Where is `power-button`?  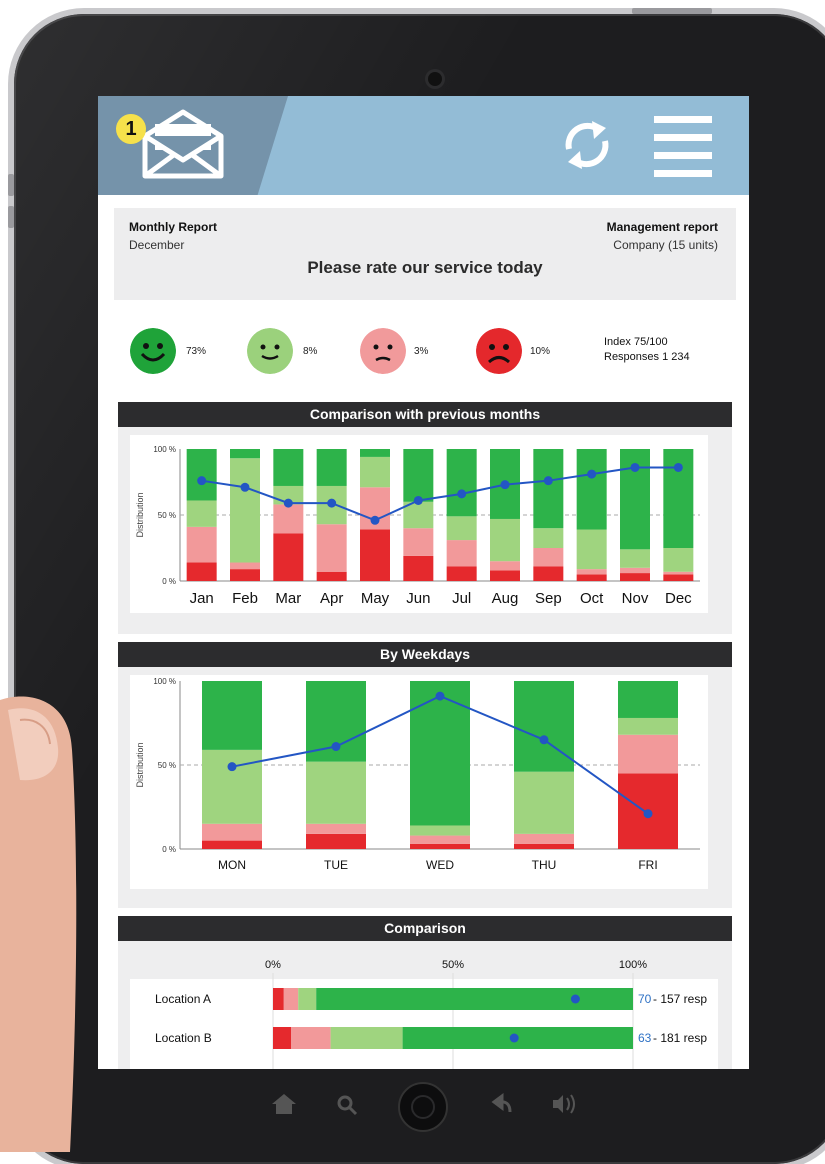 power-button is located at coordinates (672, 11).